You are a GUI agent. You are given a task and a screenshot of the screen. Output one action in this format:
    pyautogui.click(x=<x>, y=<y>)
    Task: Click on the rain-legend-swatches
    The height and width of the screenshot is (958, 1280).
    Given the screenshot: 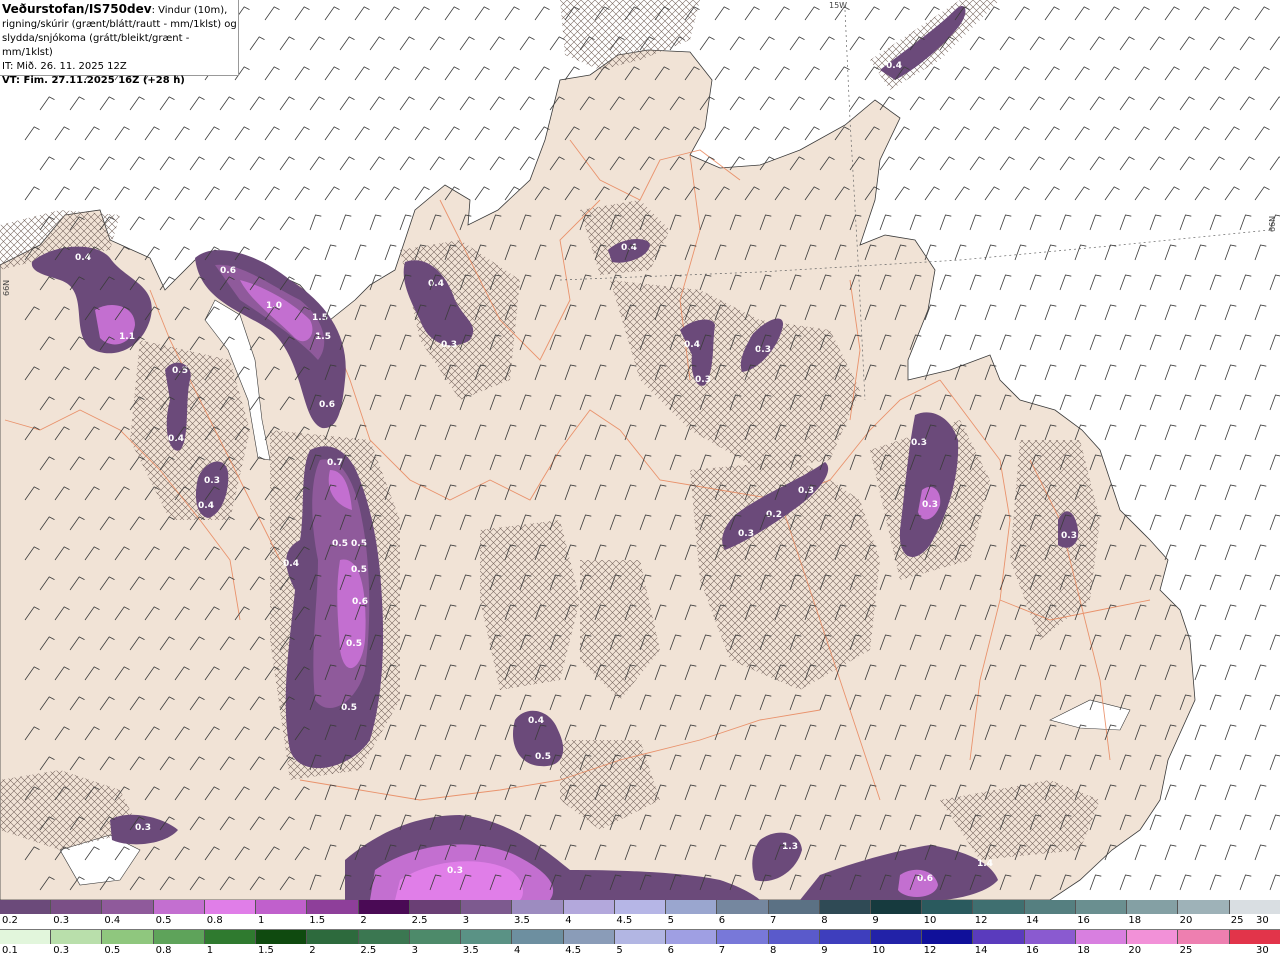 What is the action you would take?
    pyautogui.click(x=640, y=937)
    